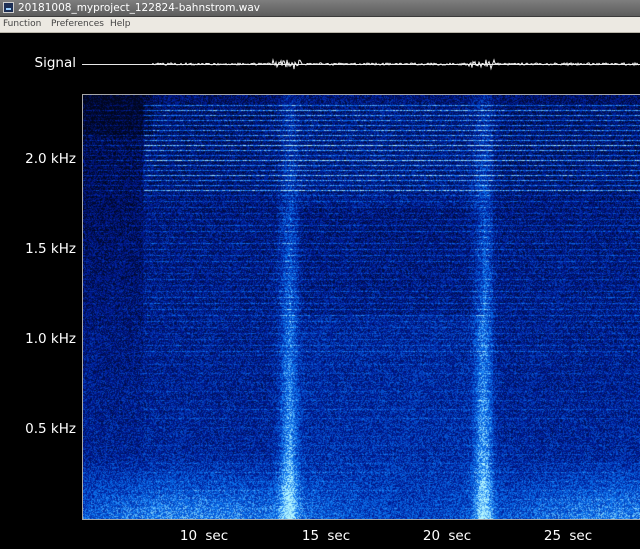 This screenshot has width=640, height=549. Describe the element at coordinates (77, 24) in the screenshot. I see `menu-preferences: Preferences` at that location.